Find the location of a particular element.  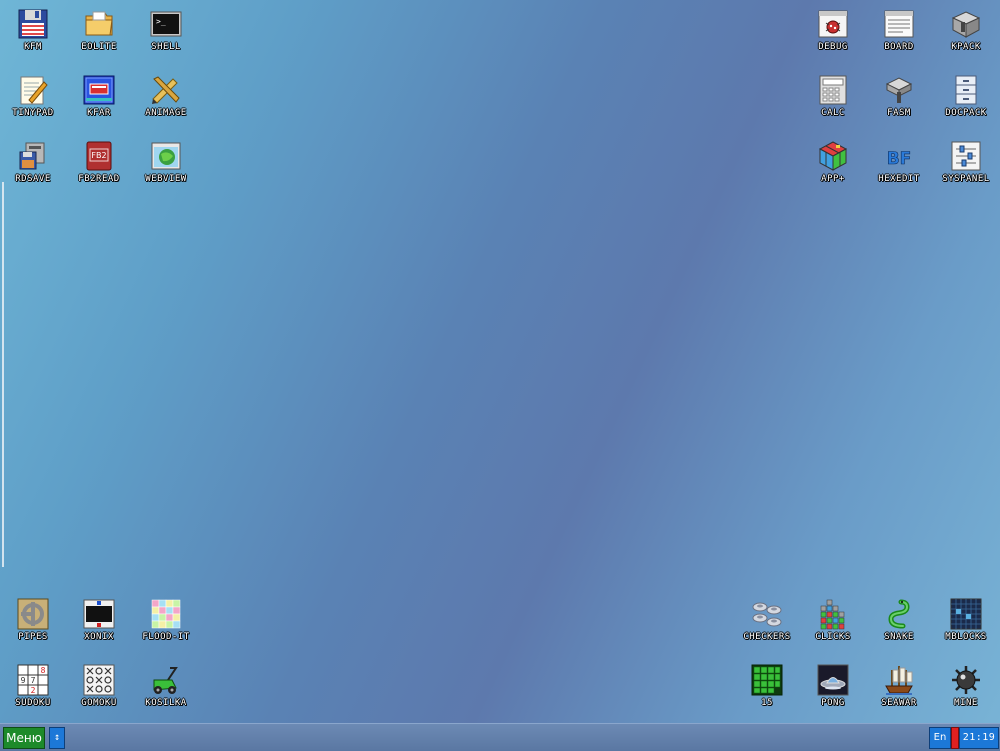

desktop-icon-kpack: KPACK is located at coordinates (966, 33).